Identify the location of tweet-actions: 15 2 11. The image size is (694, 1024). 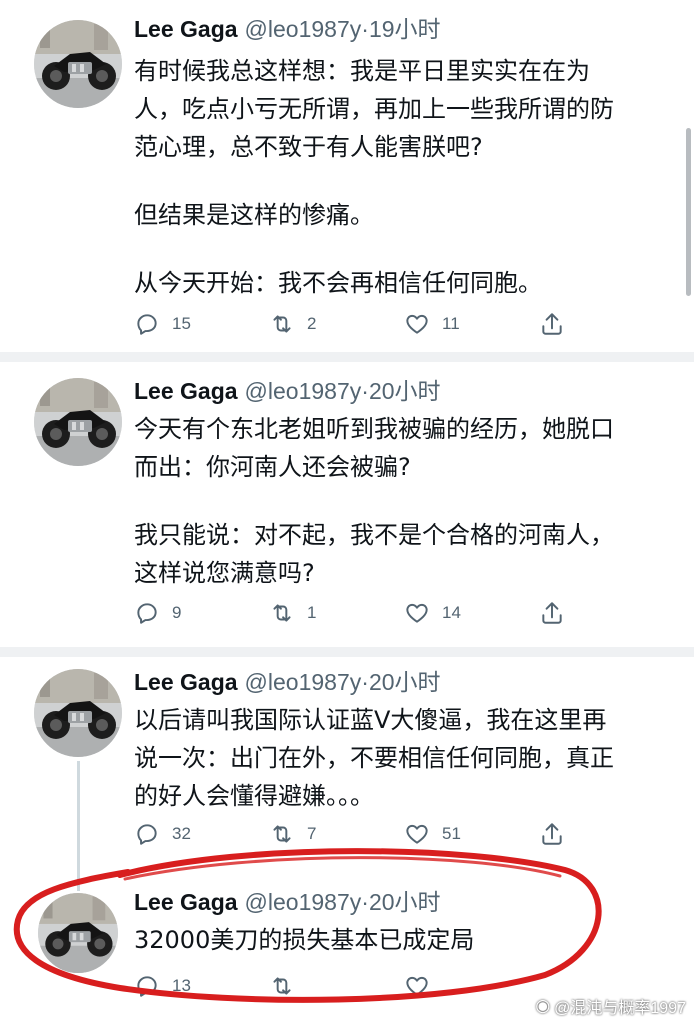
(354, 324).